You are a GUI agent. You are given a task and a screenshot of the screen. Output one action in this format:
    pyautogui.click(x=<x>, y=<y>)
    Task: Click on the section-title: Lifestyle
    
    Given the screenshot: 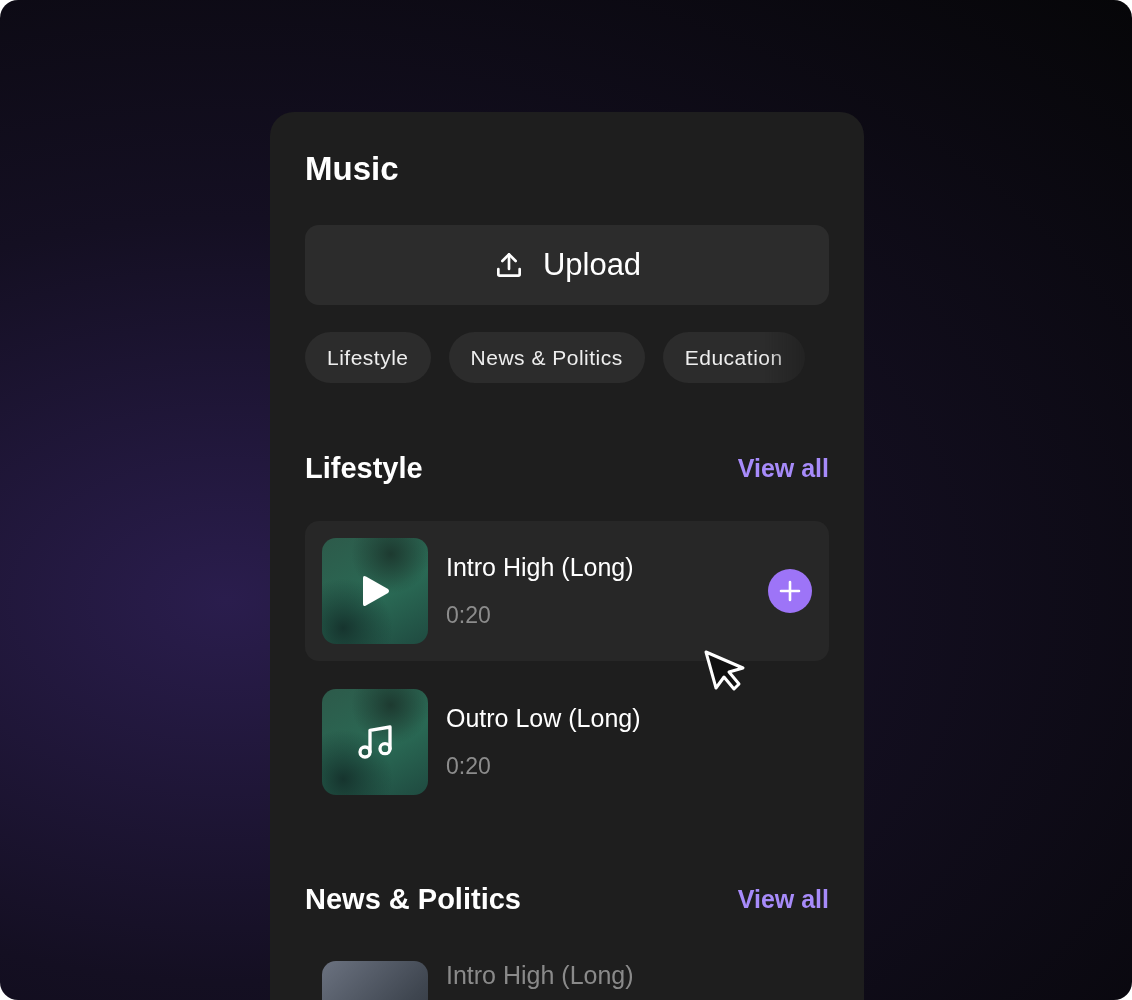 What is the action you would take?
    pyautogui.click(x=364, y=468)
    